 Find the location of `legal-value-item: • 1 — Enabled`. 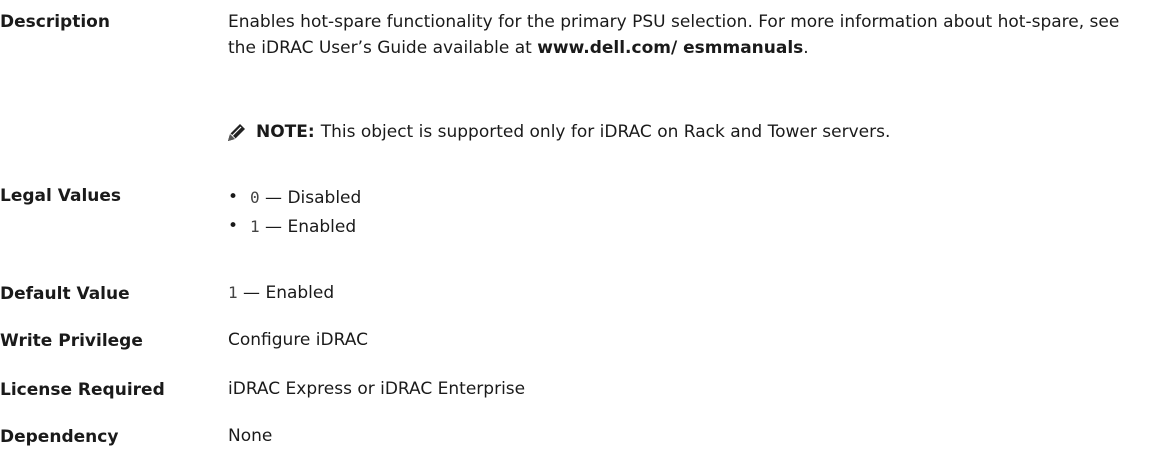

legal-value-item: • 1 — Enabled is located at coordinates (678, 226).